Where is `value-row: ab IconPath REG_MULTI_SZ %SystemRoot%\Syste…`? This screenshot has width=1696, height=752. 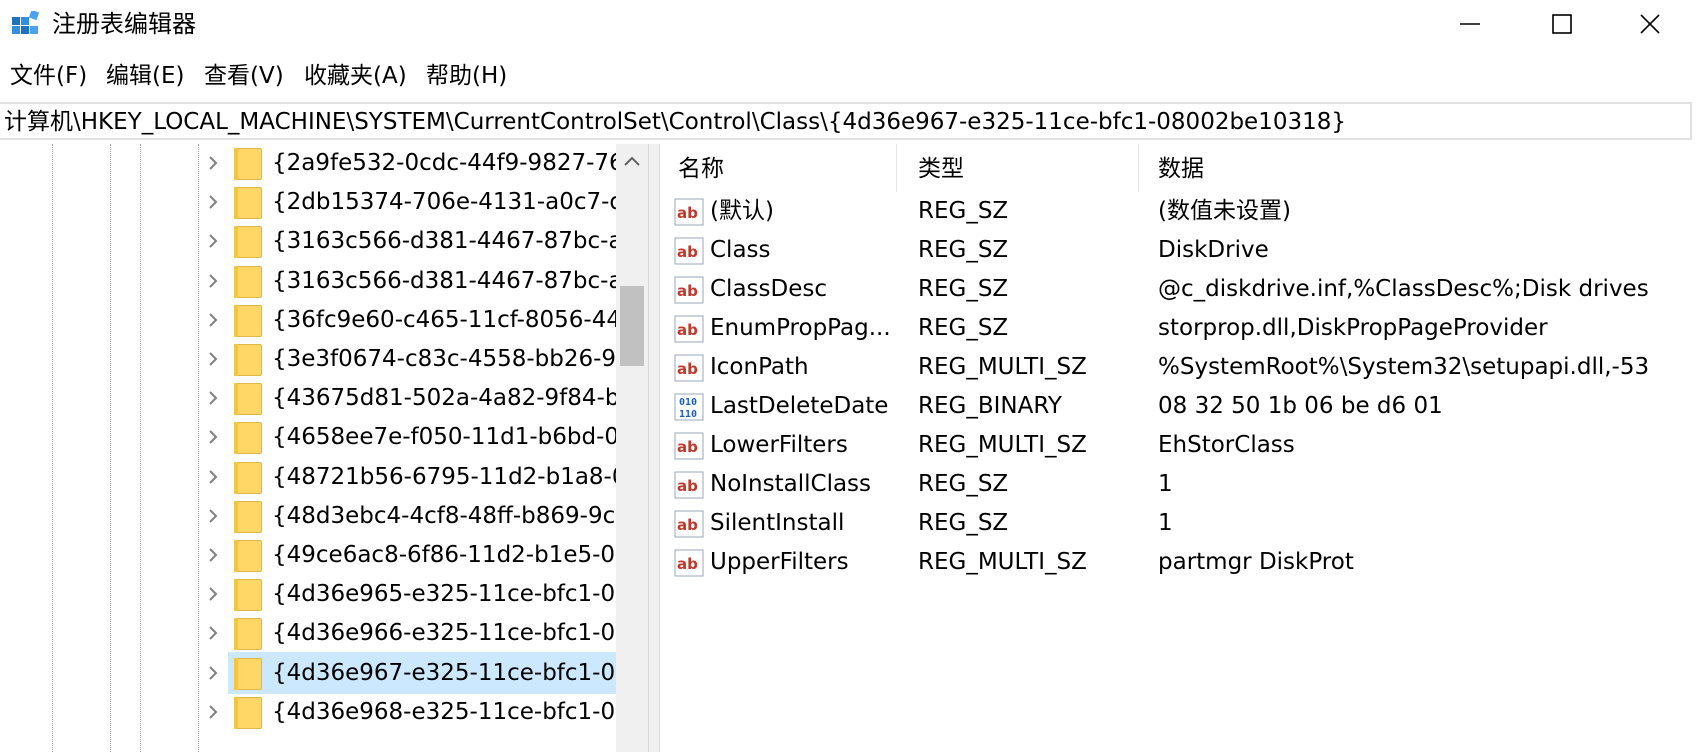 value-row: ab IconPath REG_MULTI_SZ %SystemRoot%\Syste… is located at coordinates (1178, 367).